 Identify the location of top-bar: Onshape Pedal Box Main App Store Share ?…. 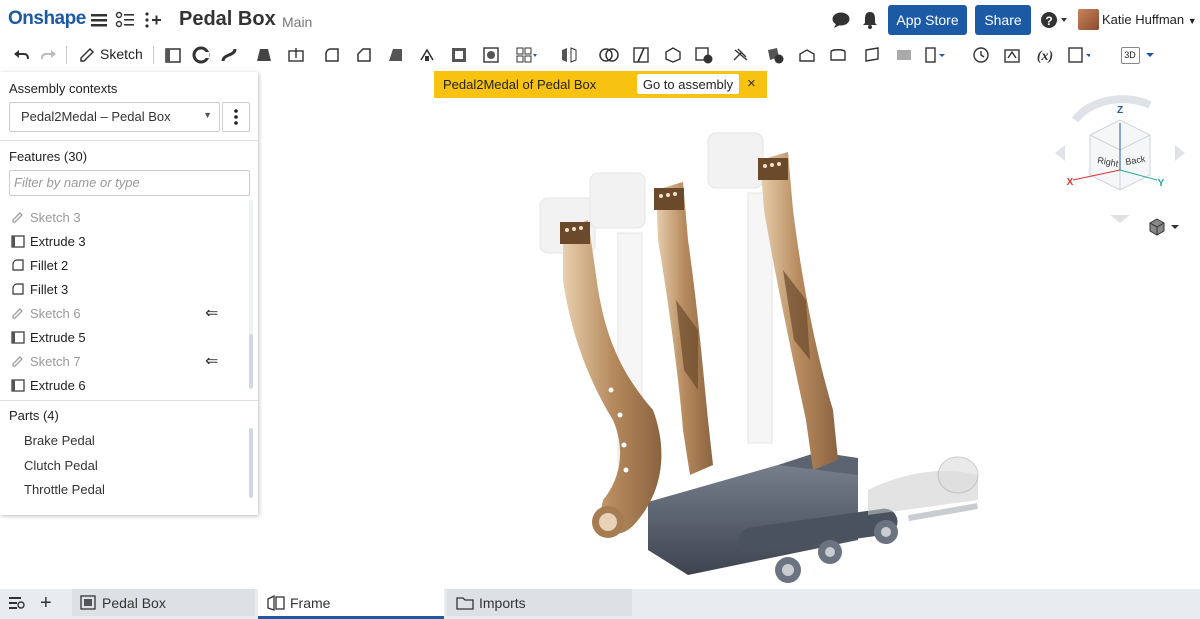
(600, 20).